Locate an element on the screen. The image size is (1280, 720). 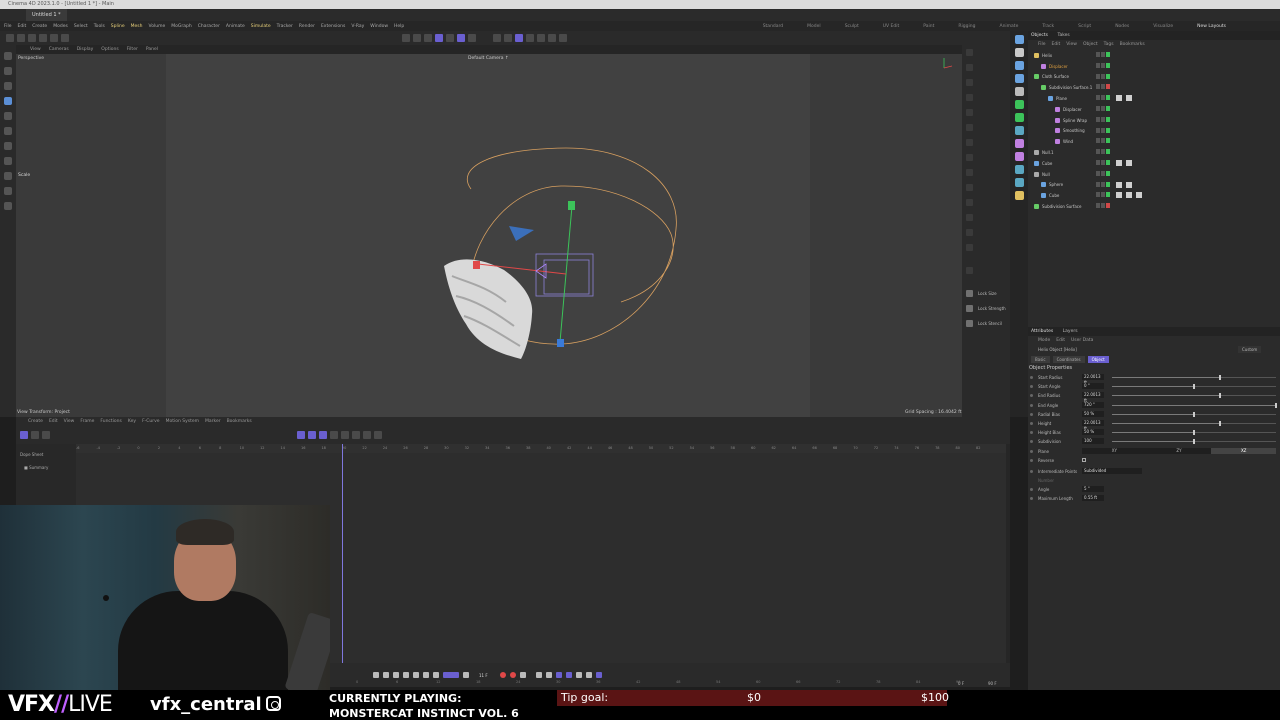
sculpt-icon is located at coordinates (8, 206).